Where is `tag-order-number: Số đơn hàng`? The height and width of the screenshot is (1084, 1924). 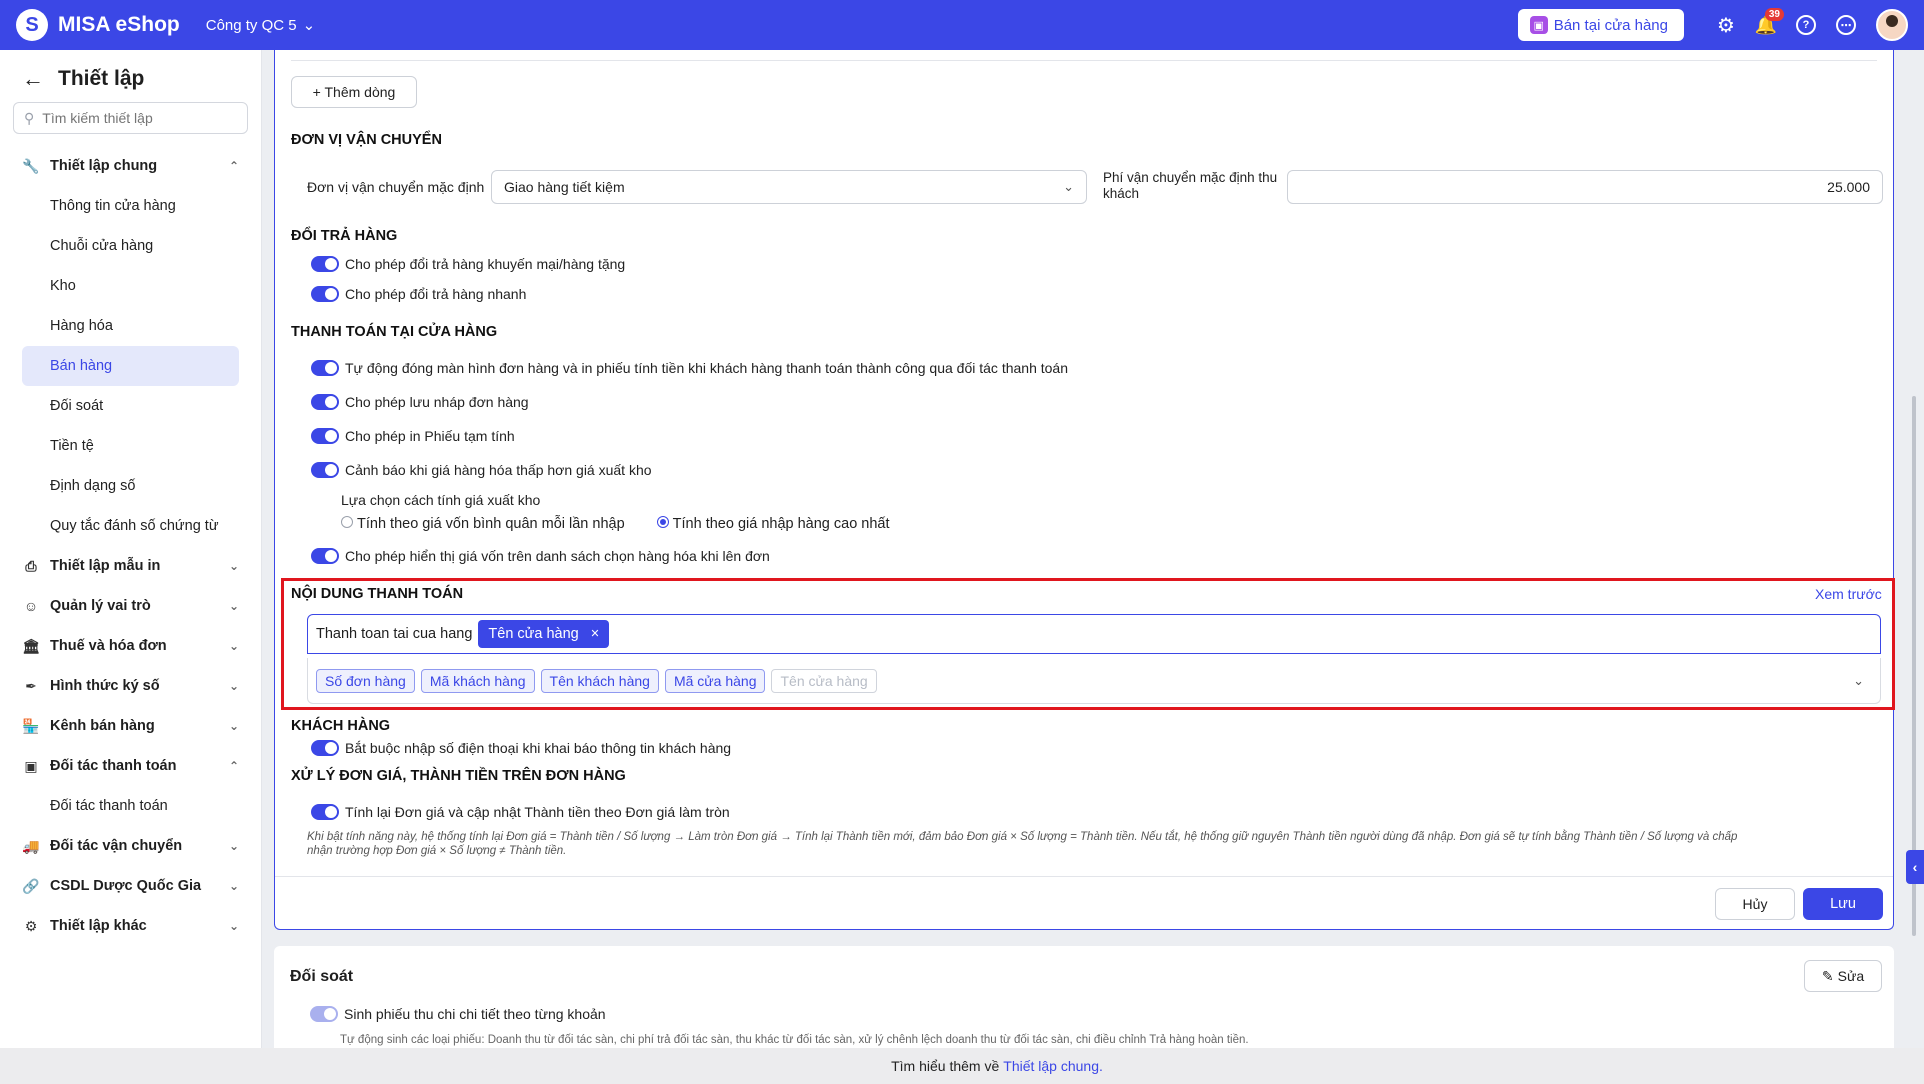 tag-order-number: Số đơn hàng is located at coordinates (365, 680).